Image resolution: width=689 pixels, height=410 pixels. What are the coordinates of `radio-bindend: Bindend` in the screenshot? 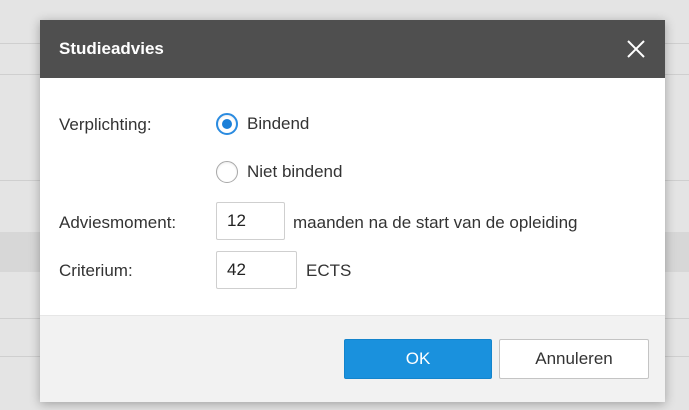 It's located at (262, 124).